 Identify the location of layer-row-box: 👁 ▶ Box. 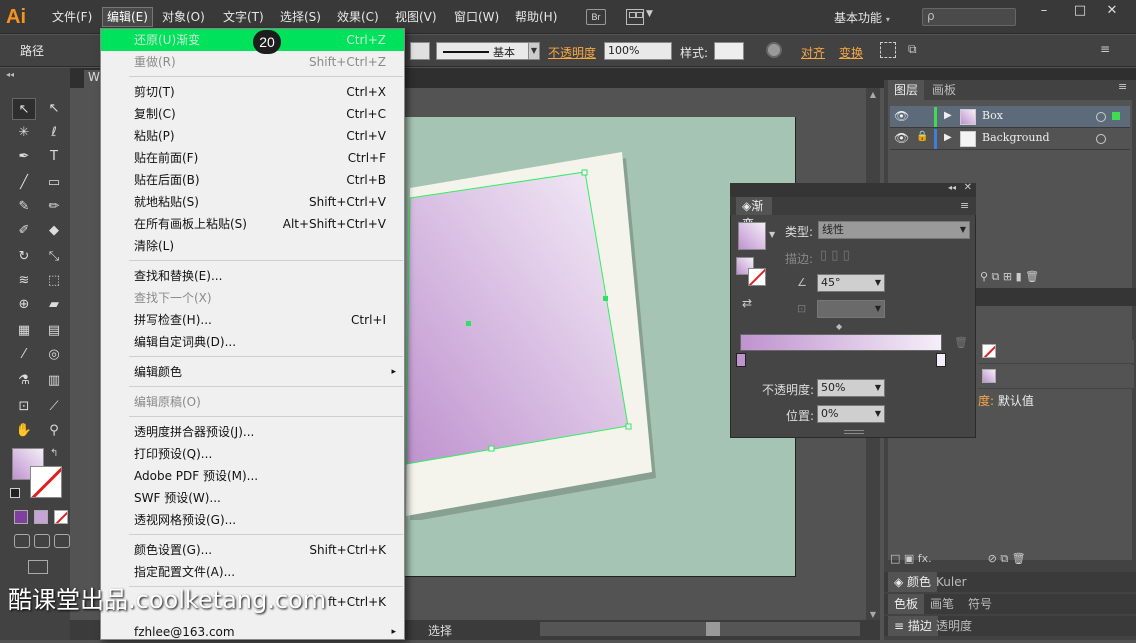
(1010, 117).